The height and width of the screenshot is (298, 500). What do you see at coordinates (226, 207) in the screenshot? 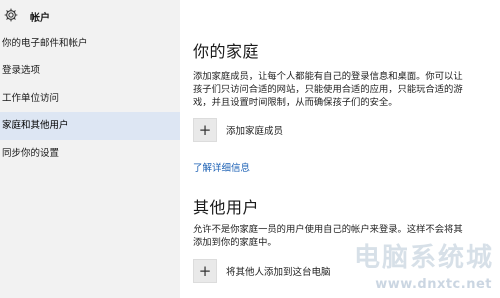
I see `other-users-heading: 其他用户` at bounding box center [226, 207].